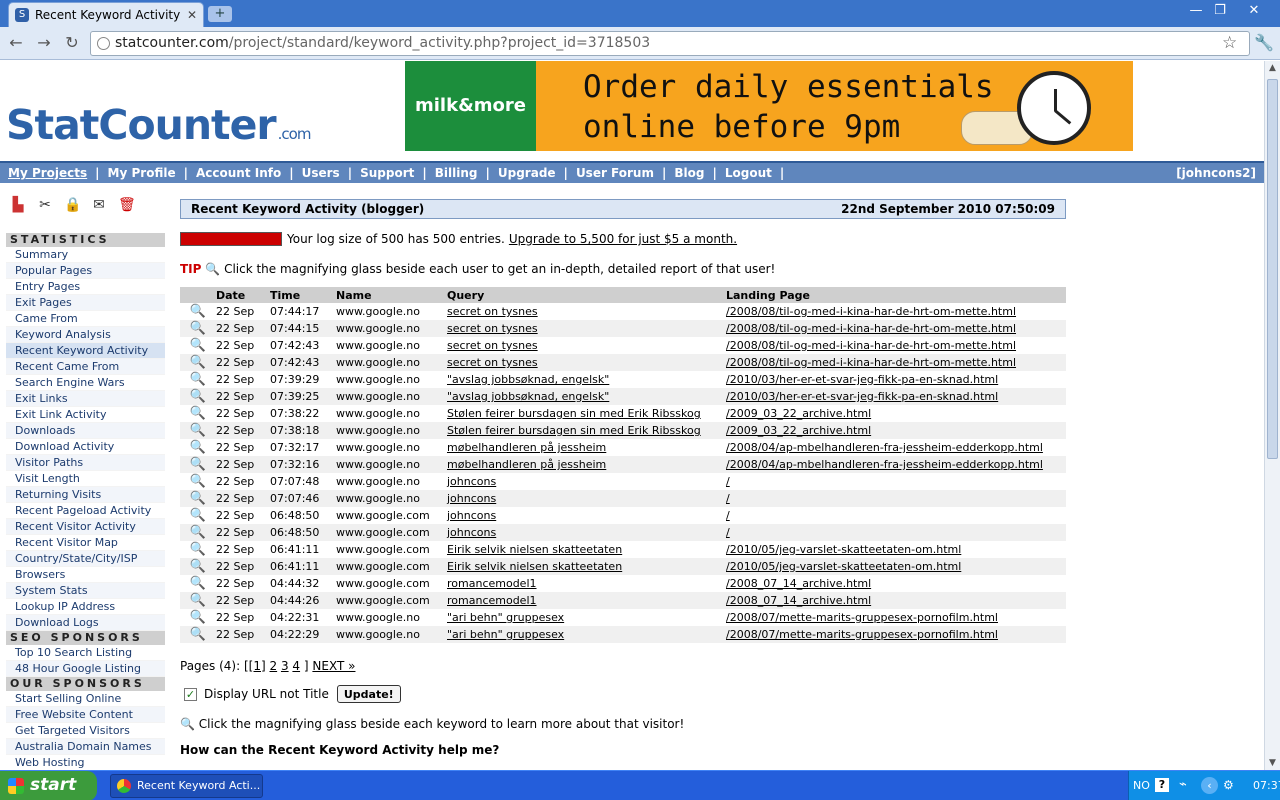  Describe the element at coordinates (1162, 785) in the screenshot. I see `help-icon: ?` at that location.